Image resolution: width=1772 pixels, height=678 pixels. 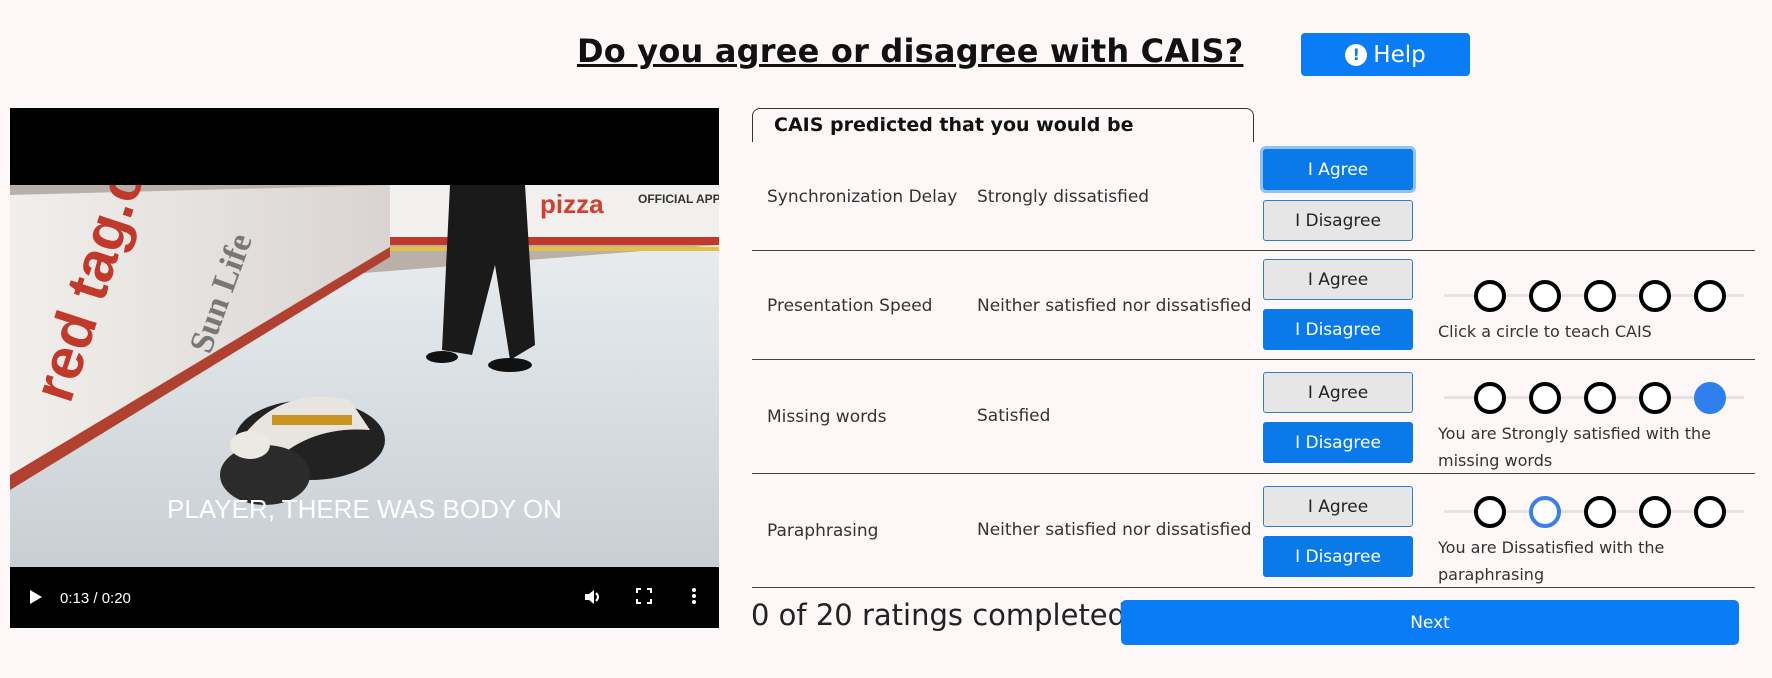 I want to click on help-label: Help, so click(x=1399, y=54).